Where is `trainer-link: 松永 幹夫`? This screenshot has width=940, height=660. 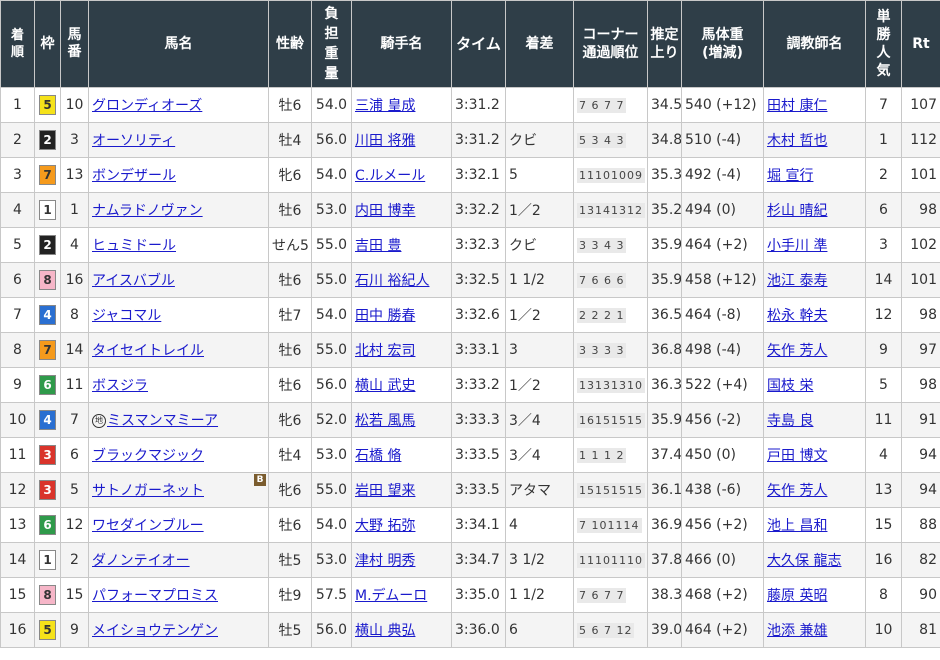
trainer-link: 松永 幹夫 is located at coordinates (797, 316).